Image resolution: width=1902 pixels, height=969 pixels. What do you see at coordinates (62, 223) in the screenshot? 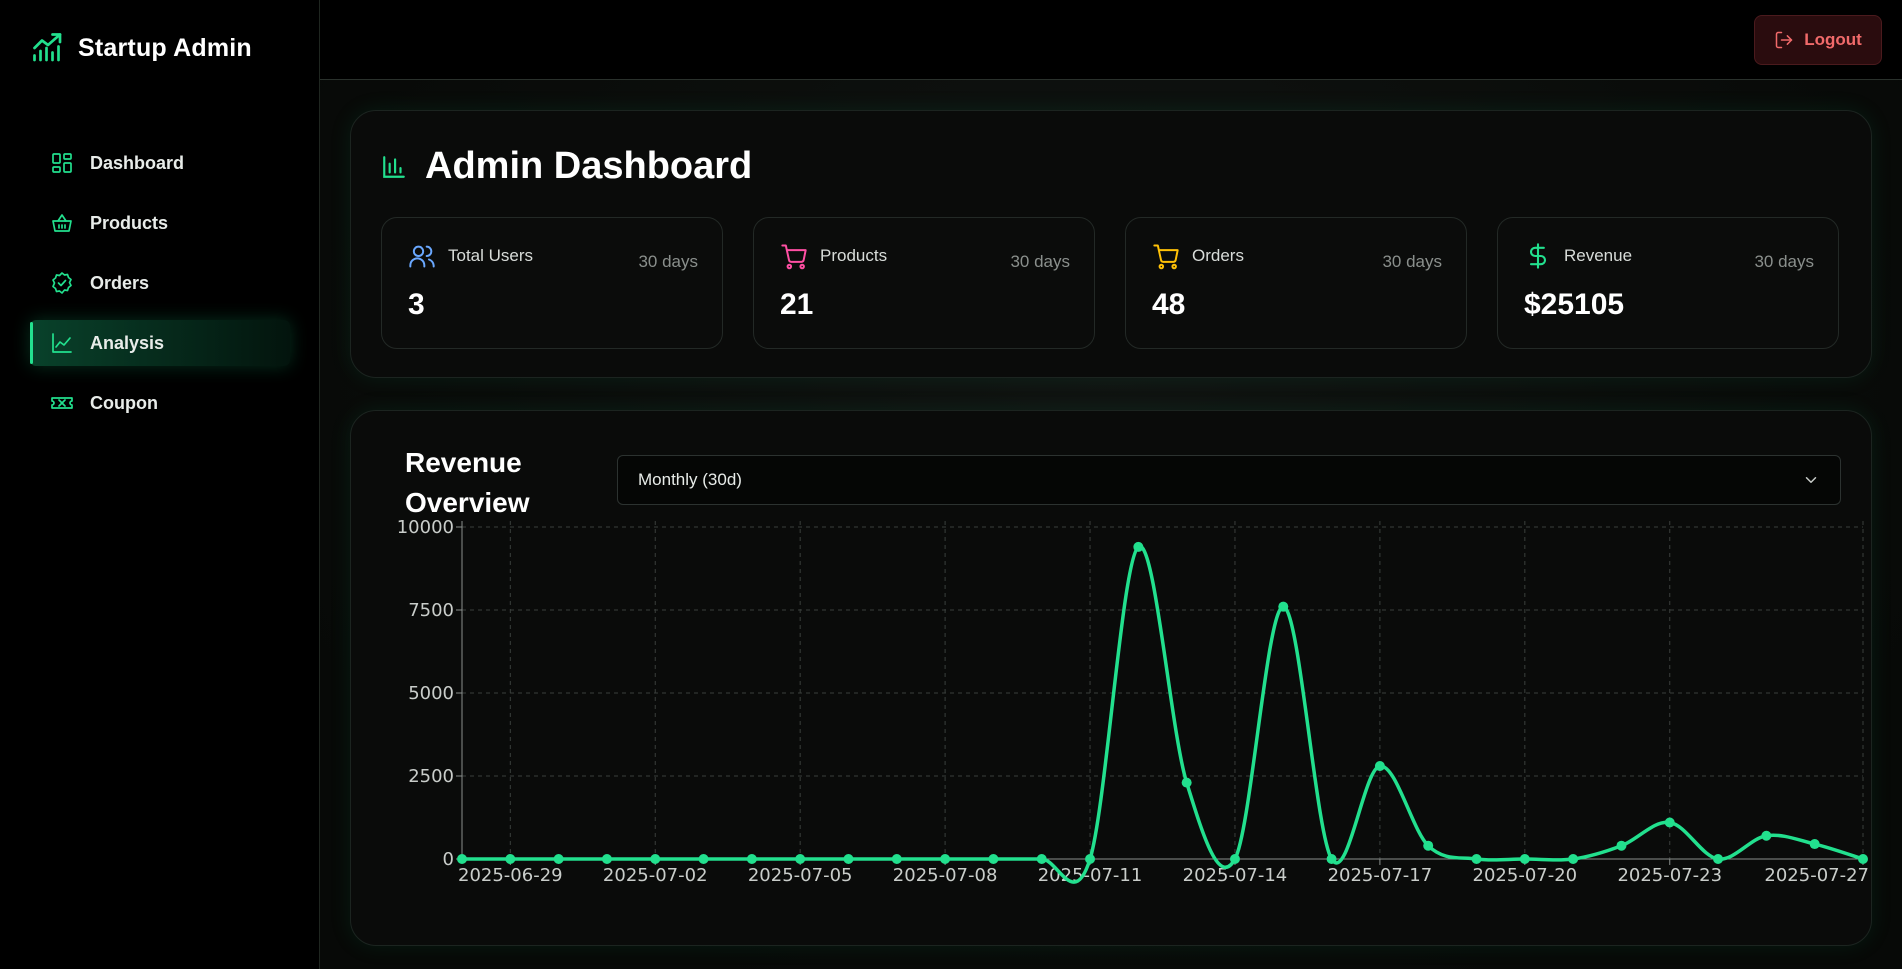
I see `basket-icon` at bounding box center [62, 223].